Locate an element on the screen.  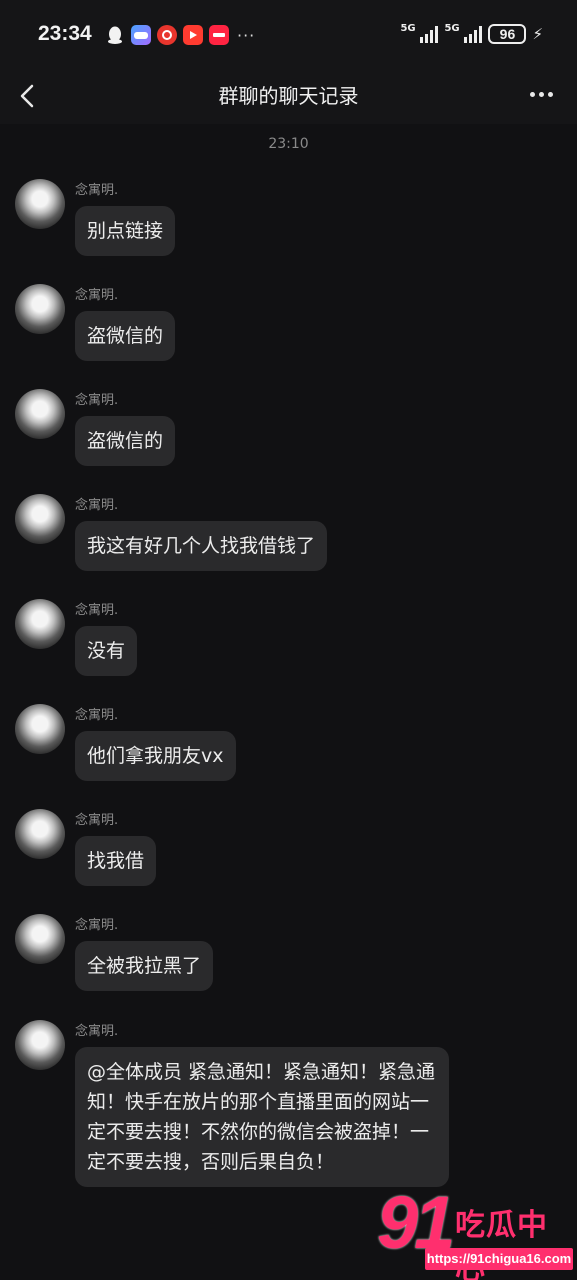
more-options-button is located at coordinates (541, 94).